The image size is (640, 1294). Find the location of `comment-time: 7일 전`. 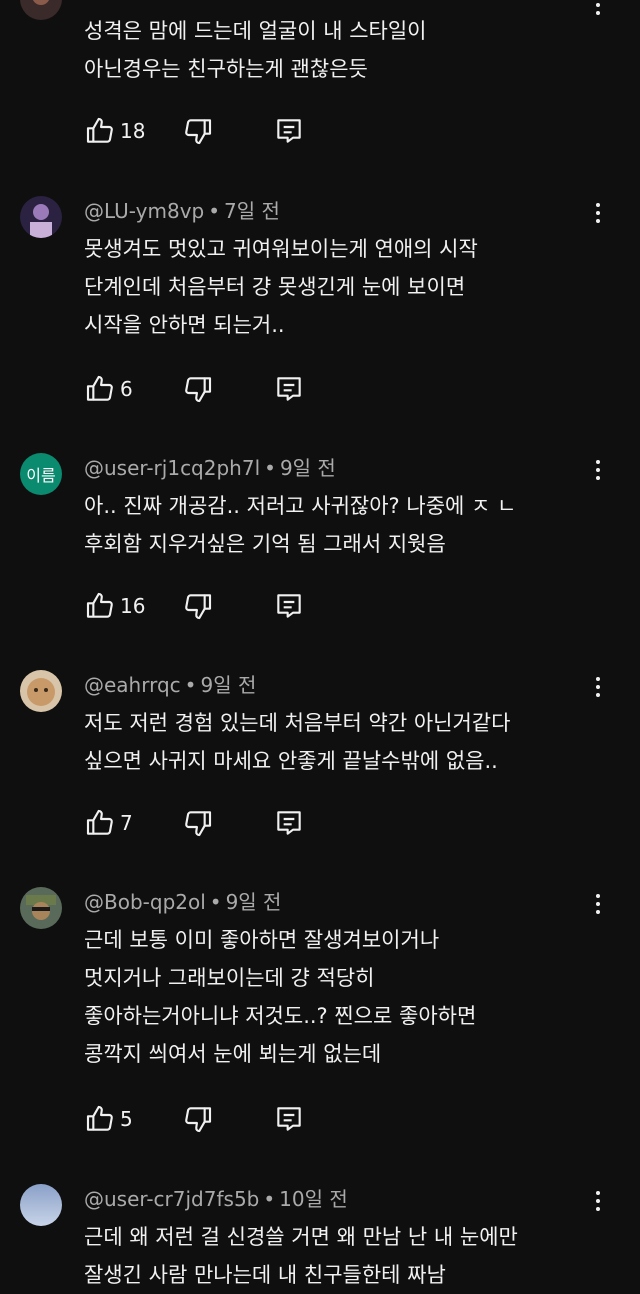

comment-time: 7일 전 is located at coordinates (252, 211).